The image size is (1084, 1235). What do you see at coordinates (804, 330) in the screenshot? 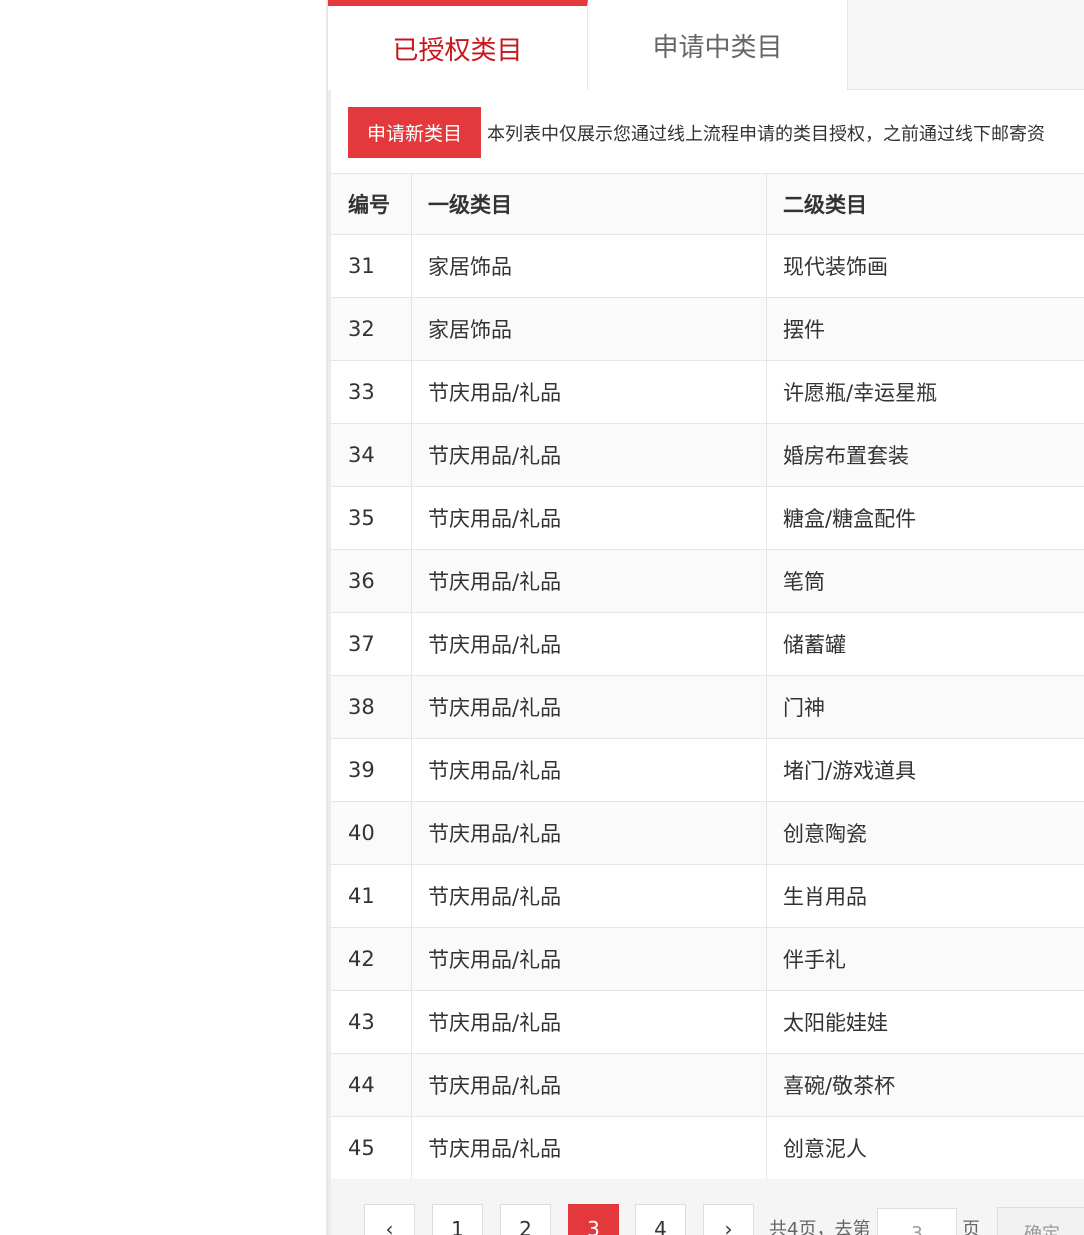
I see `row-level2-category: 摆件` at bounding box center [804, 330].